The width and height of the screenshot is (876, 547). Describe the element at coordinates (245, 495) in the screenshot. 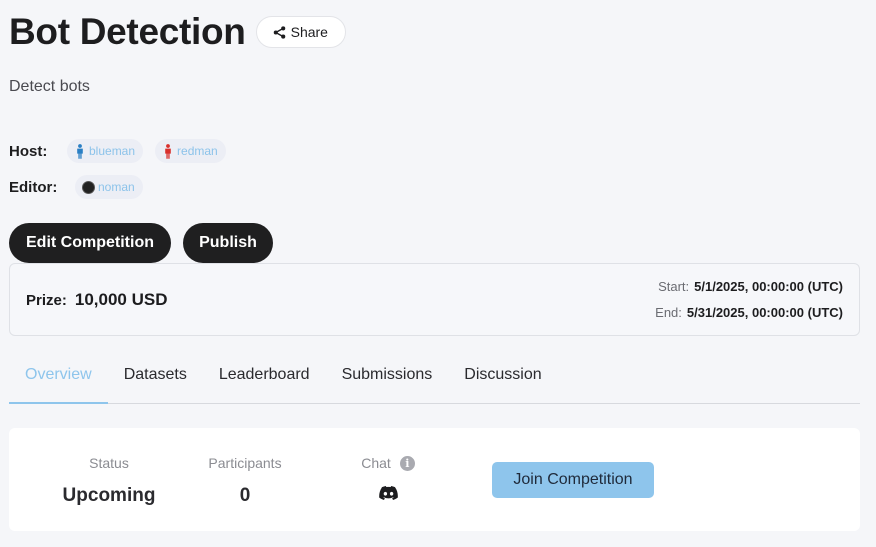

I see `participants-value: 0` at that location.